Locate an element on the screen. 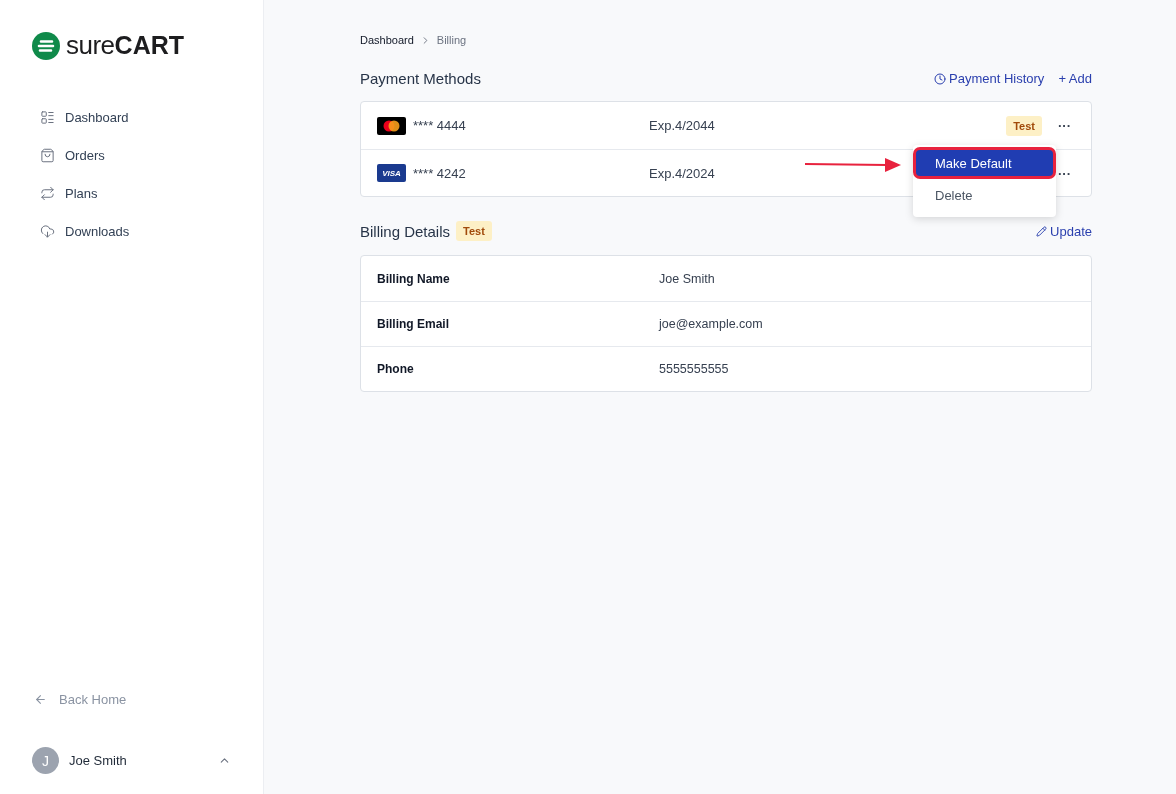 This screenshot has height=794, width=1176. add-link: + Add is located at coordinates (1075, 78).